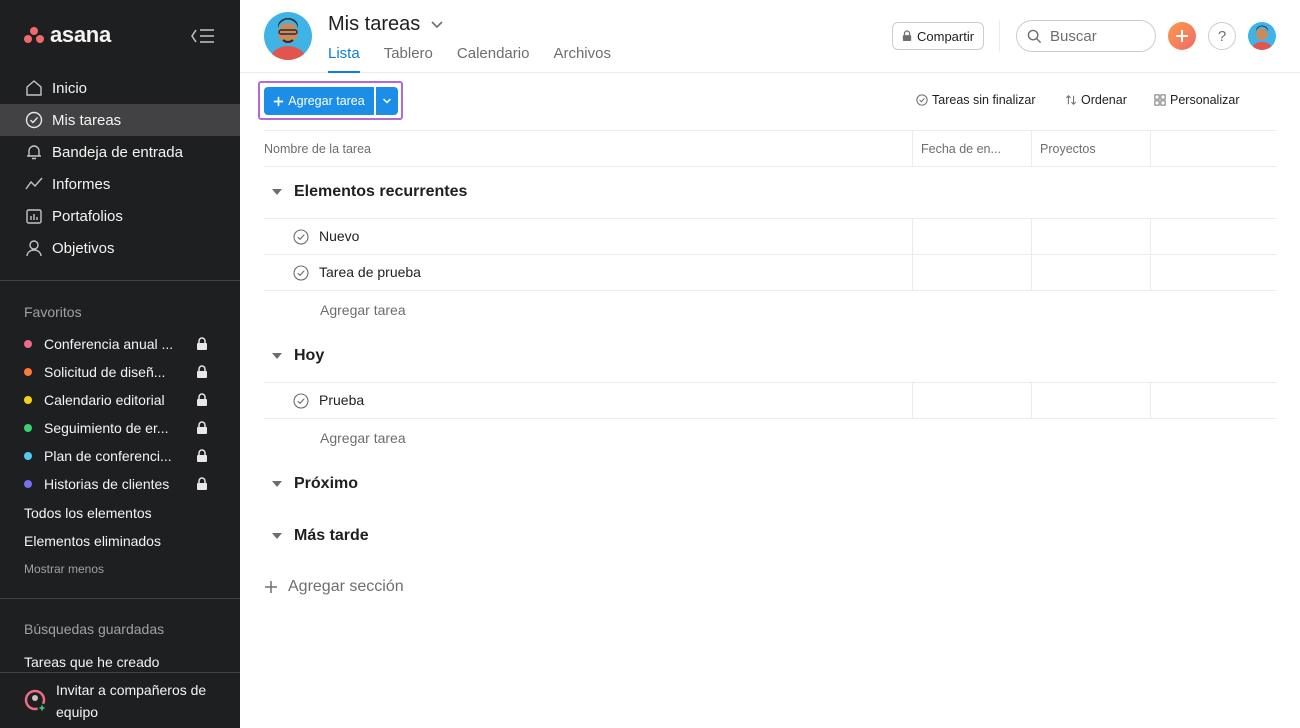  What do you see at coordinates (999, 36) in the screenshot?
I see `header-divider` at bounding box center [999, 36].